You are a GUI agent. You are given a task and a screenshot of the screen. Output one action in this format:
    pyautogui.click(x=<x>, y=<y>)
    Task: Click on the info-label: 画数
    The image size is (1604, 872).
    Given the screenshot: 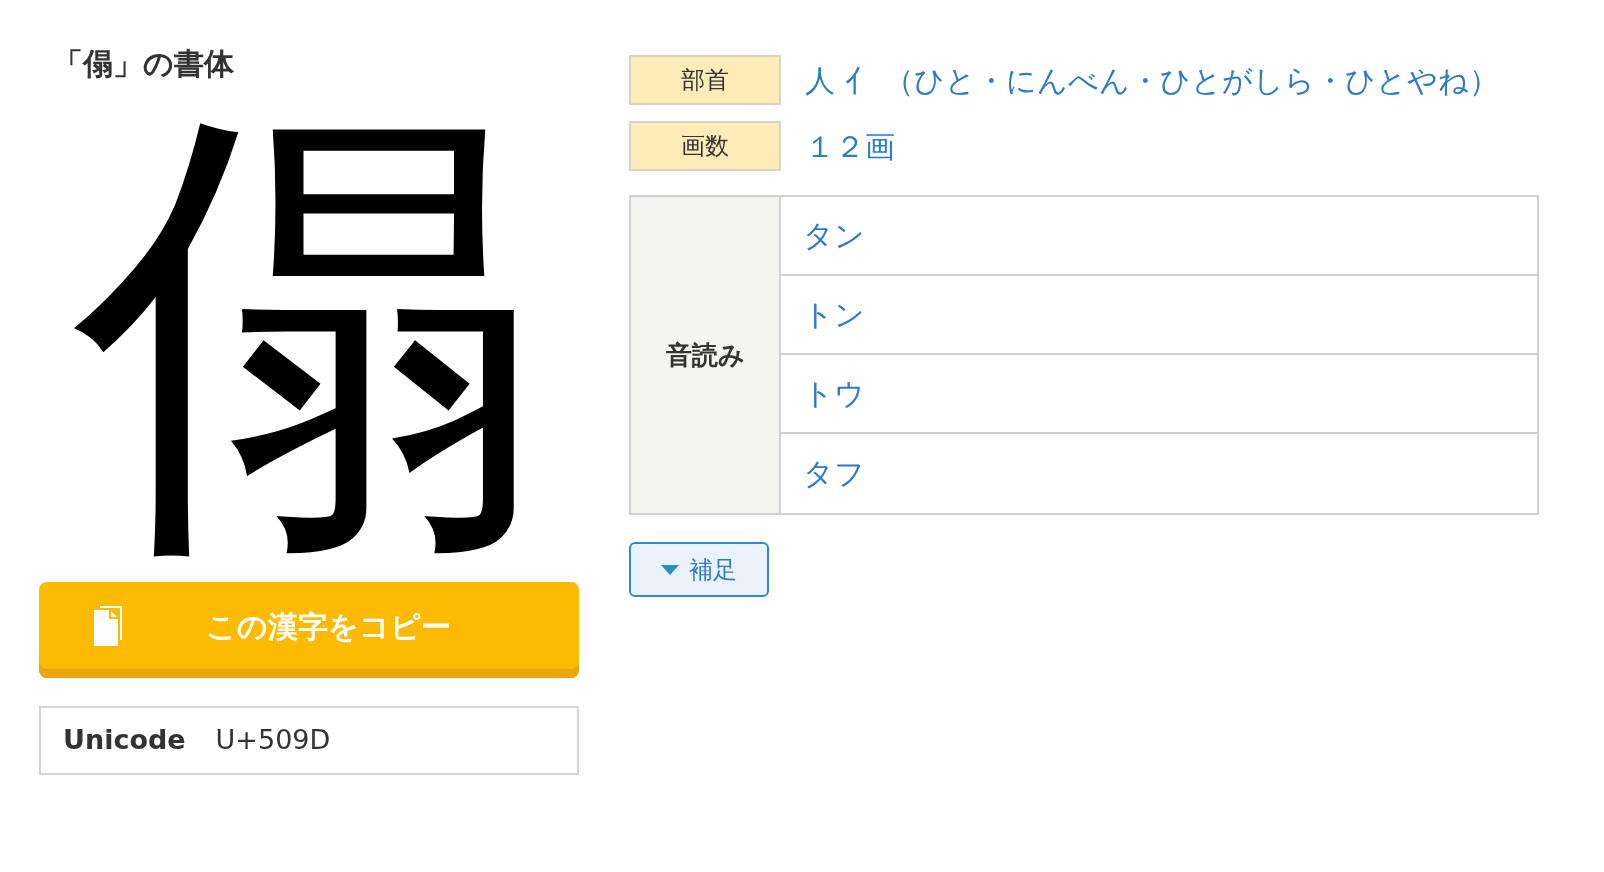 What is the action you would take?
    pyautogui.click(x=705, y=146)
    